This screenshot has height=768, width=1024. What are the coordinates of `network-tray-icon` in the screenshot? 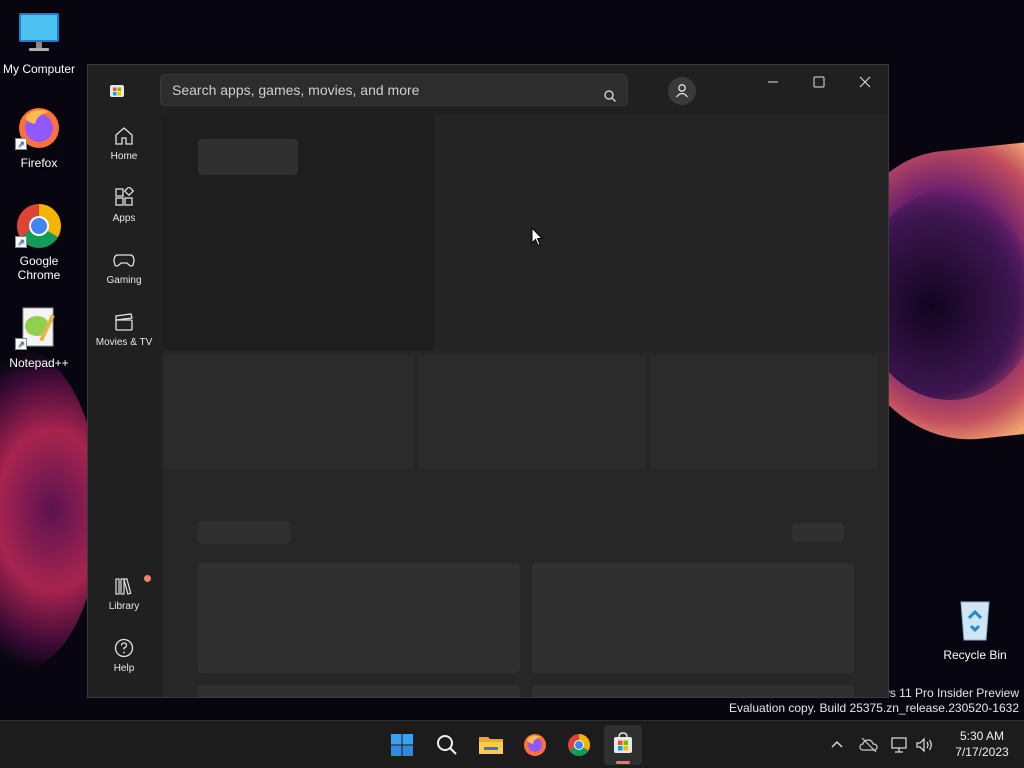 It's located at (900, 745).